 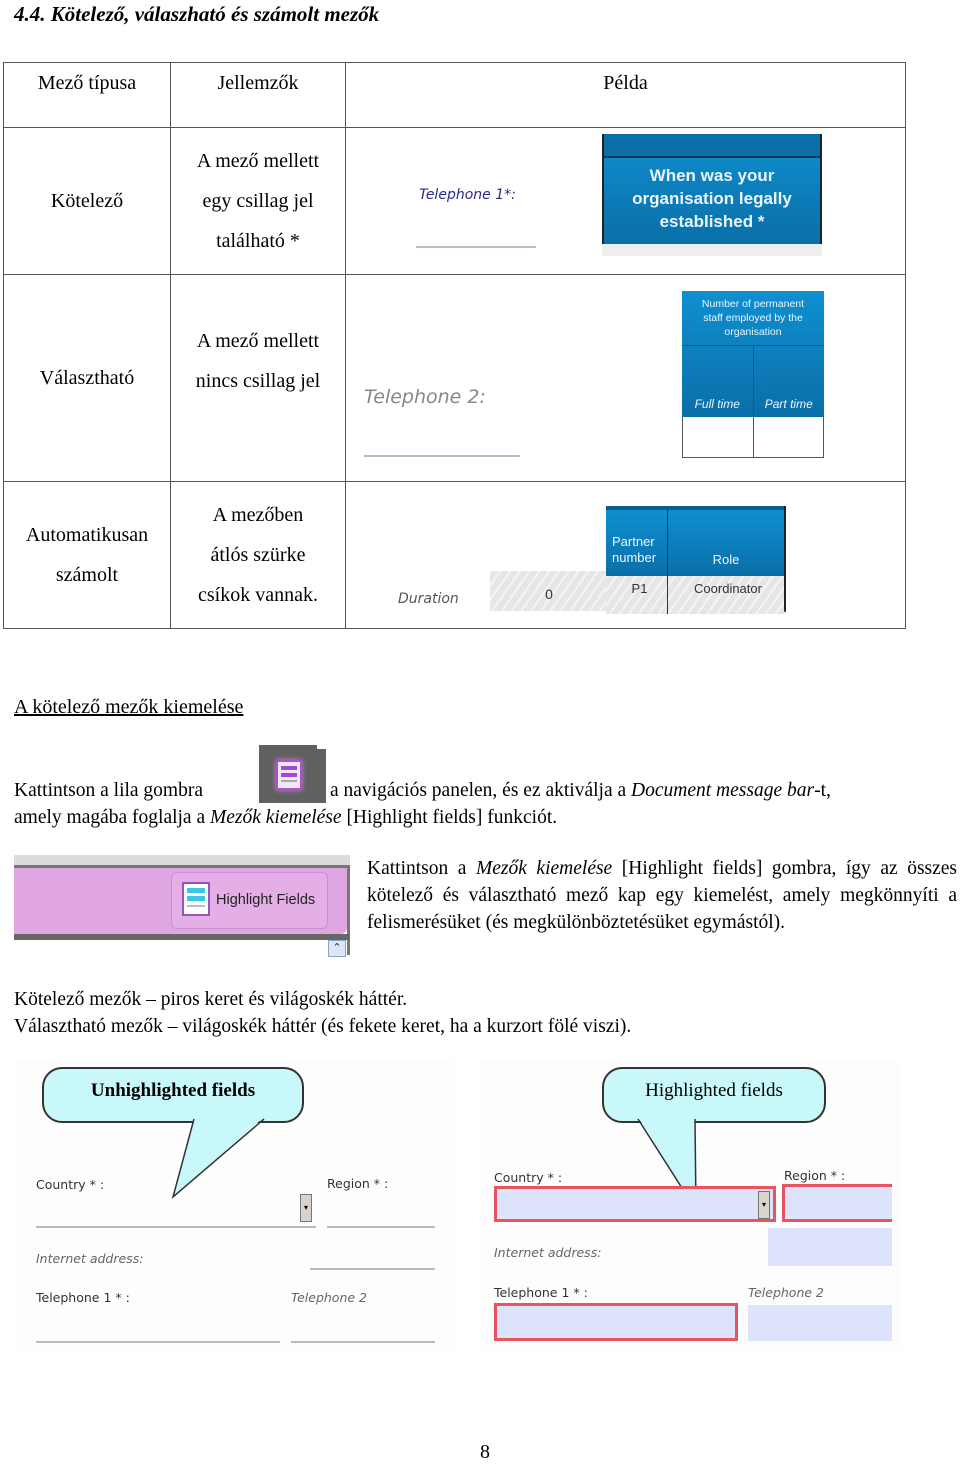 I want to click on page-number: 8, so click(x=485, y=1452).